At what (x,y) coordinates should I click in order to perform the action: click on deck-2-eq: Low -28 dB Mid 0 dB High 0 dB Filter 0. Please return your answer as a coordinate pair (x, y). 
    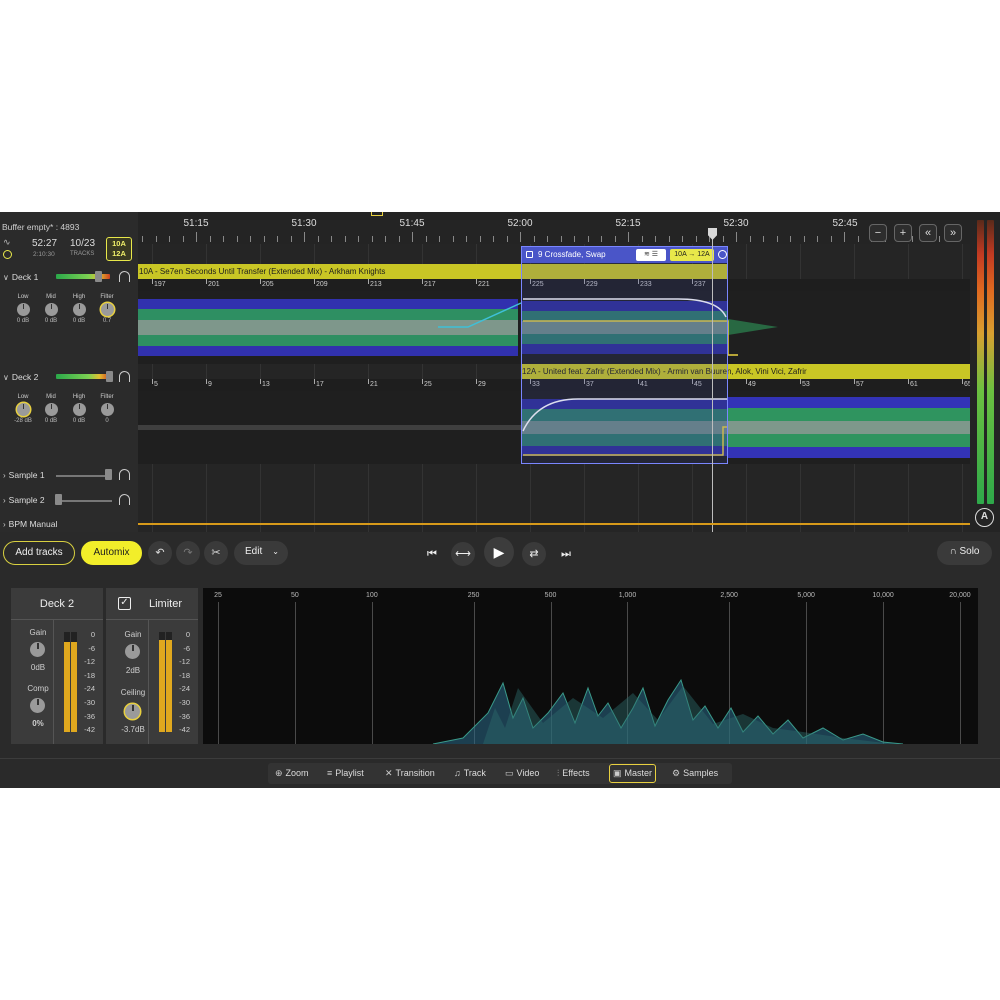
    Looking at the image, I should click on (69, 414).